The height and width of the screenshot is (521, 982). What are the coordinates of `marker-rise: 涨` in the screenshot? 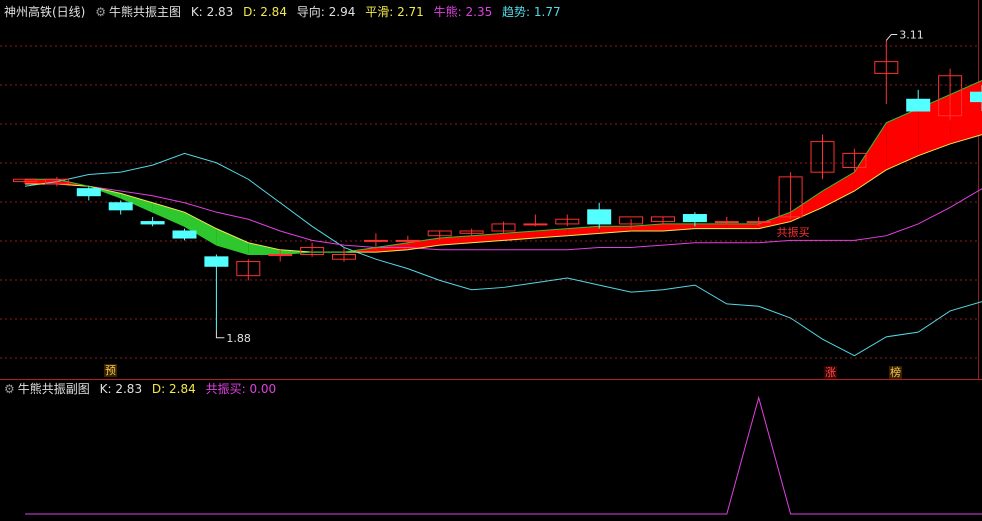 It's located at (830, 372).